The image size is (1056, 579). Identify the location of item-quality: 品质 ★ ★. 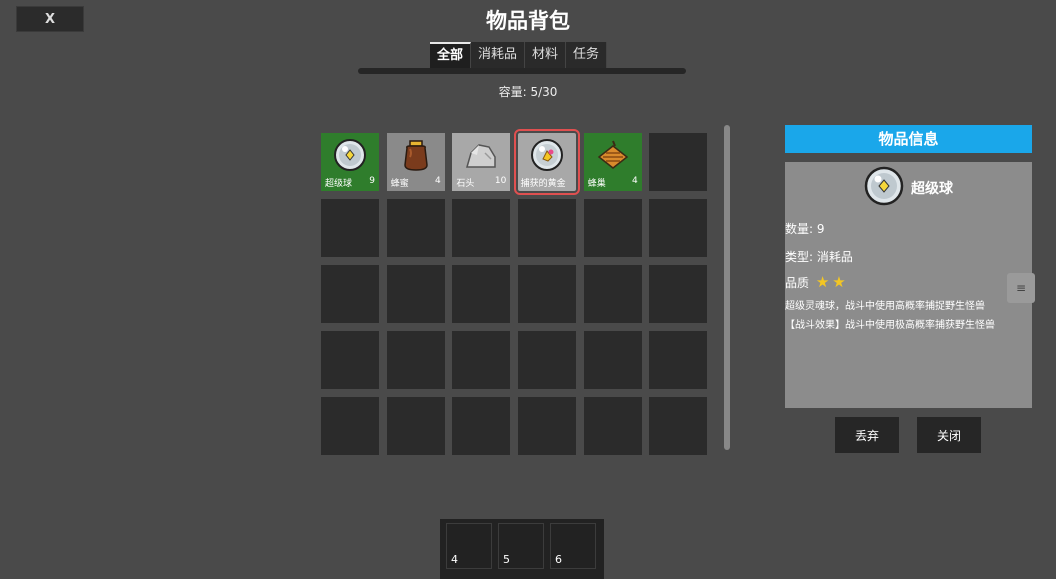
(815, 282).